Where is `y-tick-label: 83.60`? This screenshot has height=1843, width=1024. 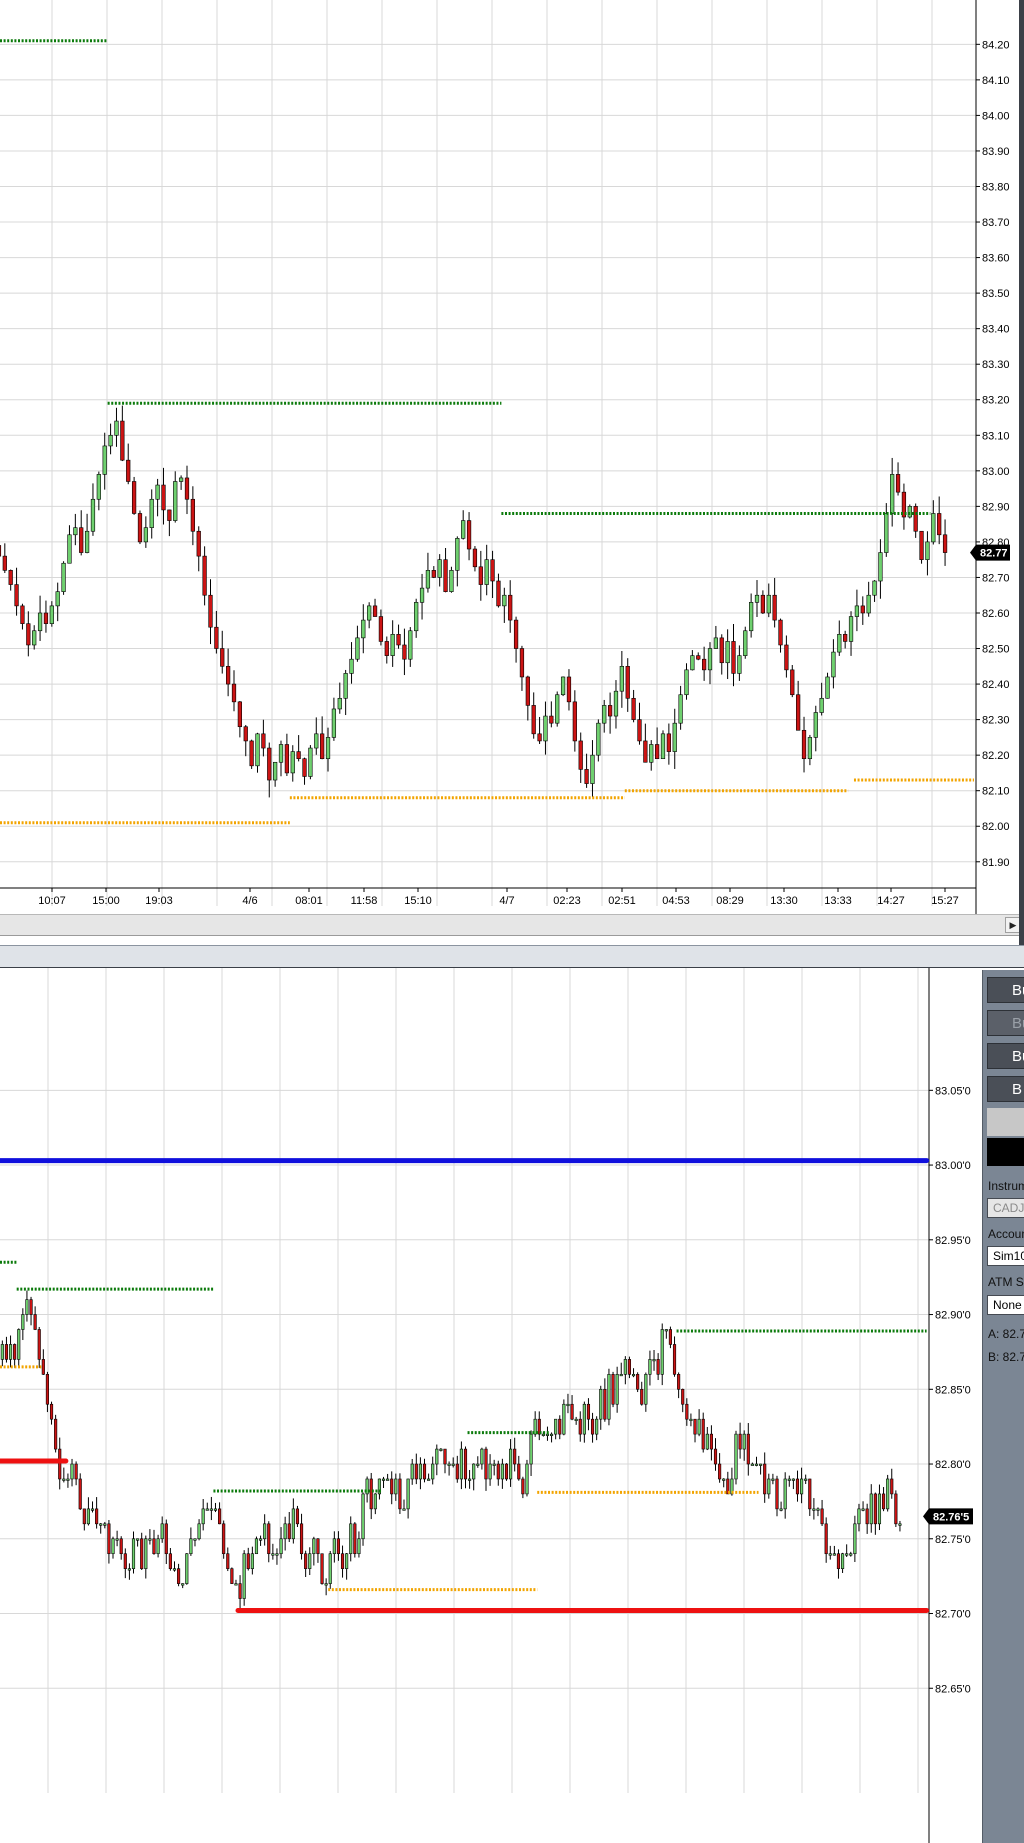 y-tick-label: 83.60 is located at coordinates (996, 259).